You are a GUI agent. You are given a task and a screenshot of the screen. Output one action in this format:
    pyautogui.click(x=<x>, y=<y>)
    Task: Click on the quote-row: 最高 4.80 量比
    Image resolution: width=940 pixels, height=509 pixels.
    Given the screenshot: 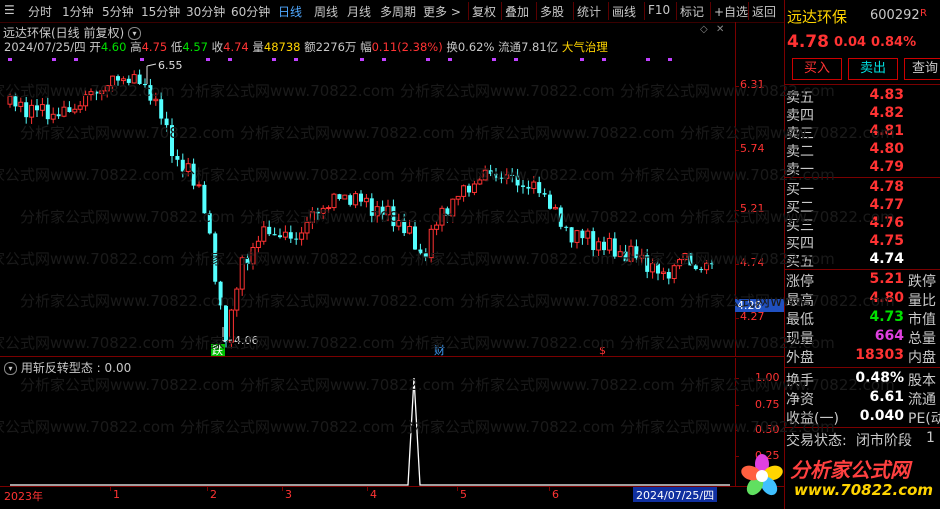 What is the action you would take?
    pyautogui.click(x=862, y=300)
    